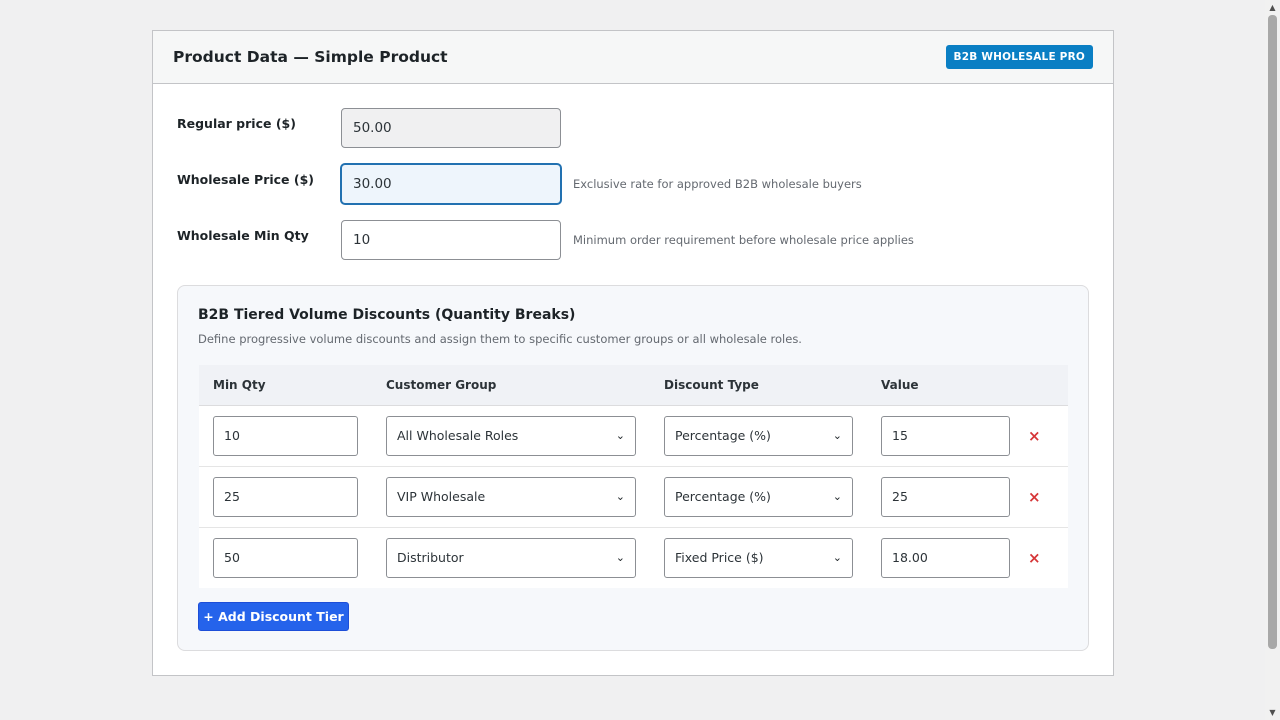  What do you see at coordinates (758, 385) in the screenshot?
I see `column-header-discount-type: Discount Type` at bounding box center [758, 385].